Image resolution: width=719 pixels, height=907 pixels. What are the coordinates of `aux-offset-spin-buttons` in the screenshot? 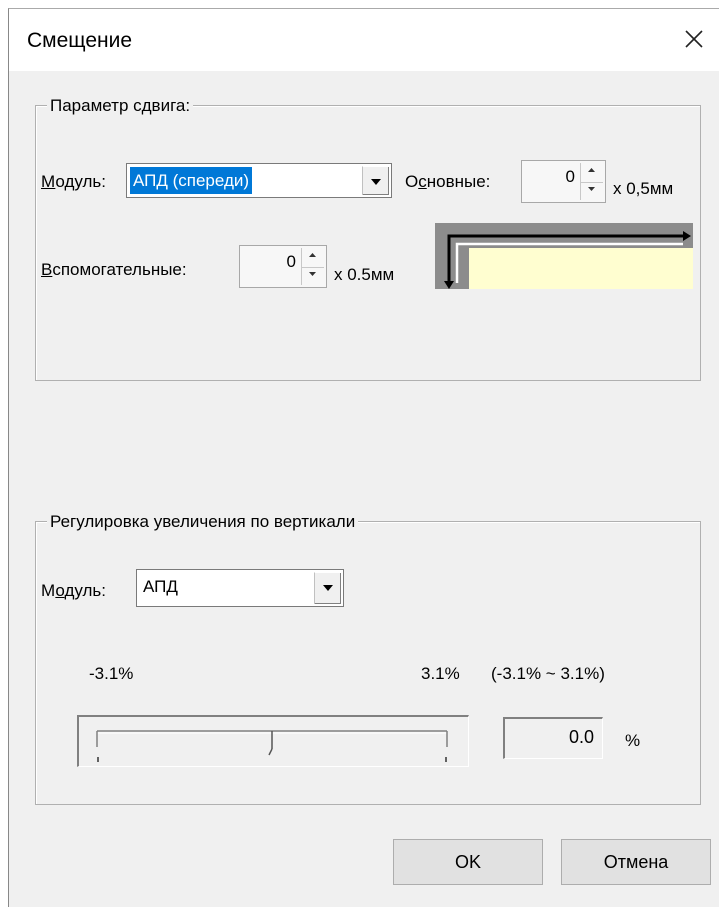 It's located at (312, 266).